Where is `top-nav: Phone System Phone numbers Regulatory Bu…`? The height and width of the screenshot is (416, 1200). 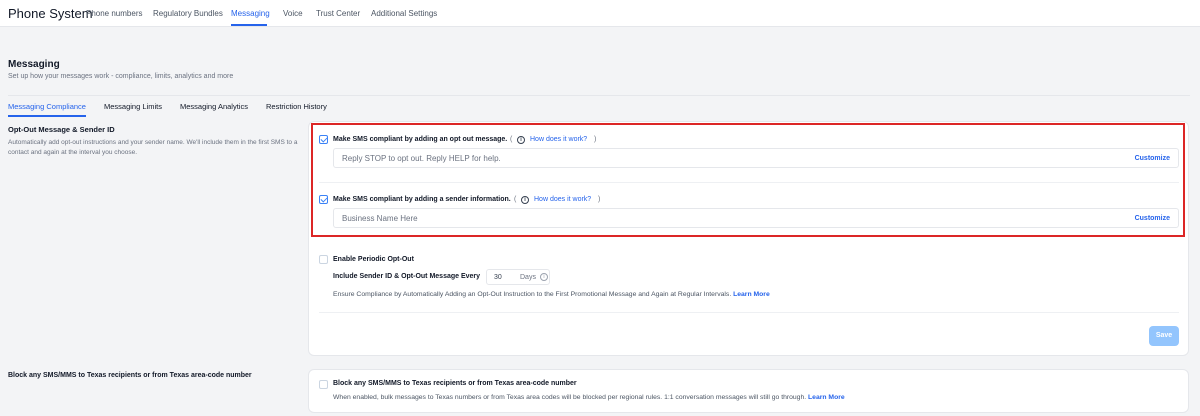
top-nav: Phone System Phone numbers Regulatory Bu… is located at coordinates (600, 13).